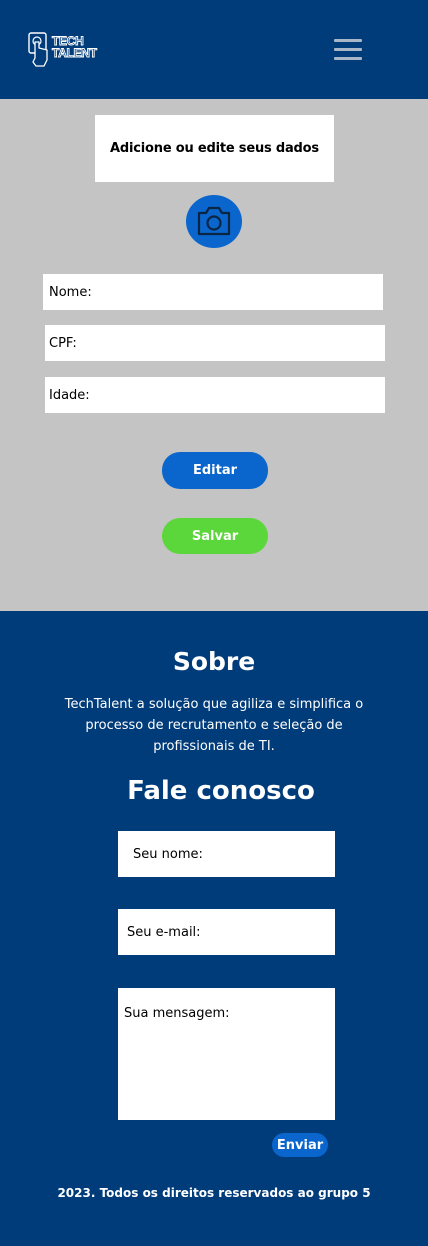 The width and height of the screenshot is (428, 1246). I want to click on profile-title-box: Adicione ou edite seus dados, so click(214, 148).